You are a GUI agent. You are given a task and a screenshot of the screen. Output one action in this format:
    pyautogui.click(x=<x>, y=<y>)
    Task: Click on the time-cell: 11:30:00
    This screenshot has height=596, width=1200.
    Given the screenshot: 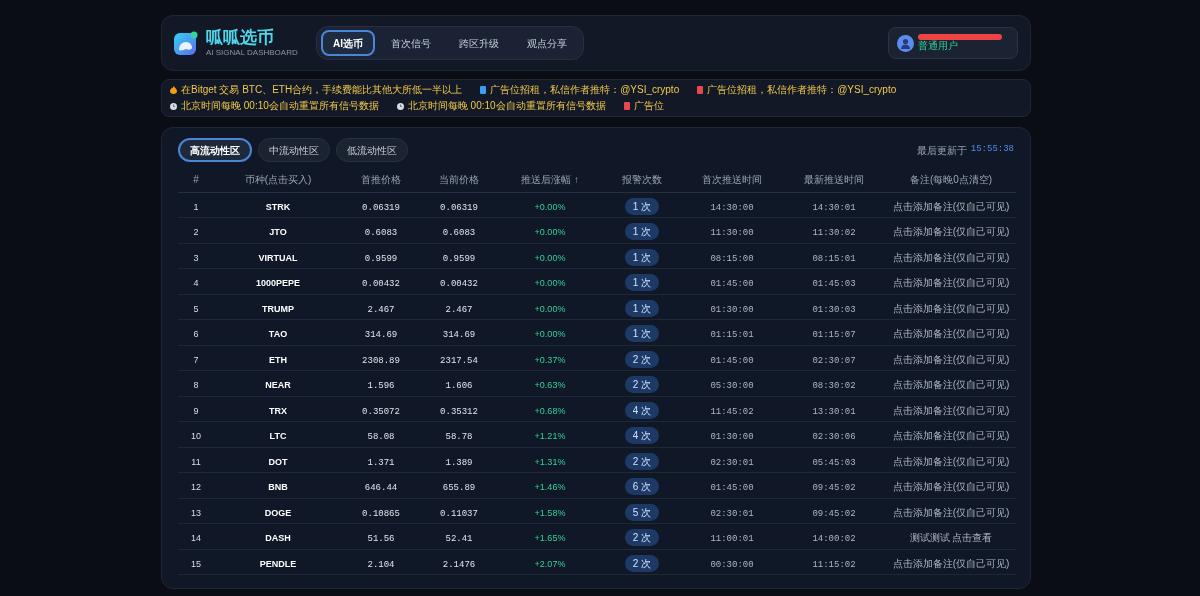 What is the action you would take?
    pyautogui.click(x=732, y=233)
    